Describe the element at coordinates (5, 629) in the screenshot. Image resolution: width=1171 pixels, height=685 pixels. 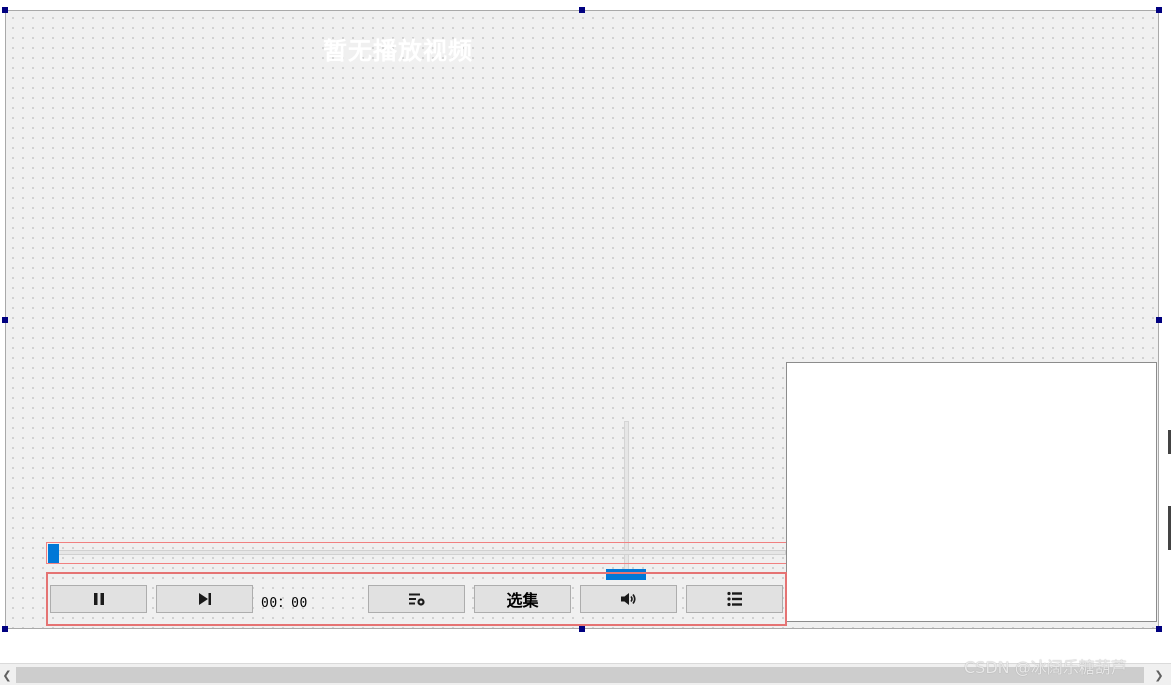
I see `resize-handle-bottom-left` at that location.